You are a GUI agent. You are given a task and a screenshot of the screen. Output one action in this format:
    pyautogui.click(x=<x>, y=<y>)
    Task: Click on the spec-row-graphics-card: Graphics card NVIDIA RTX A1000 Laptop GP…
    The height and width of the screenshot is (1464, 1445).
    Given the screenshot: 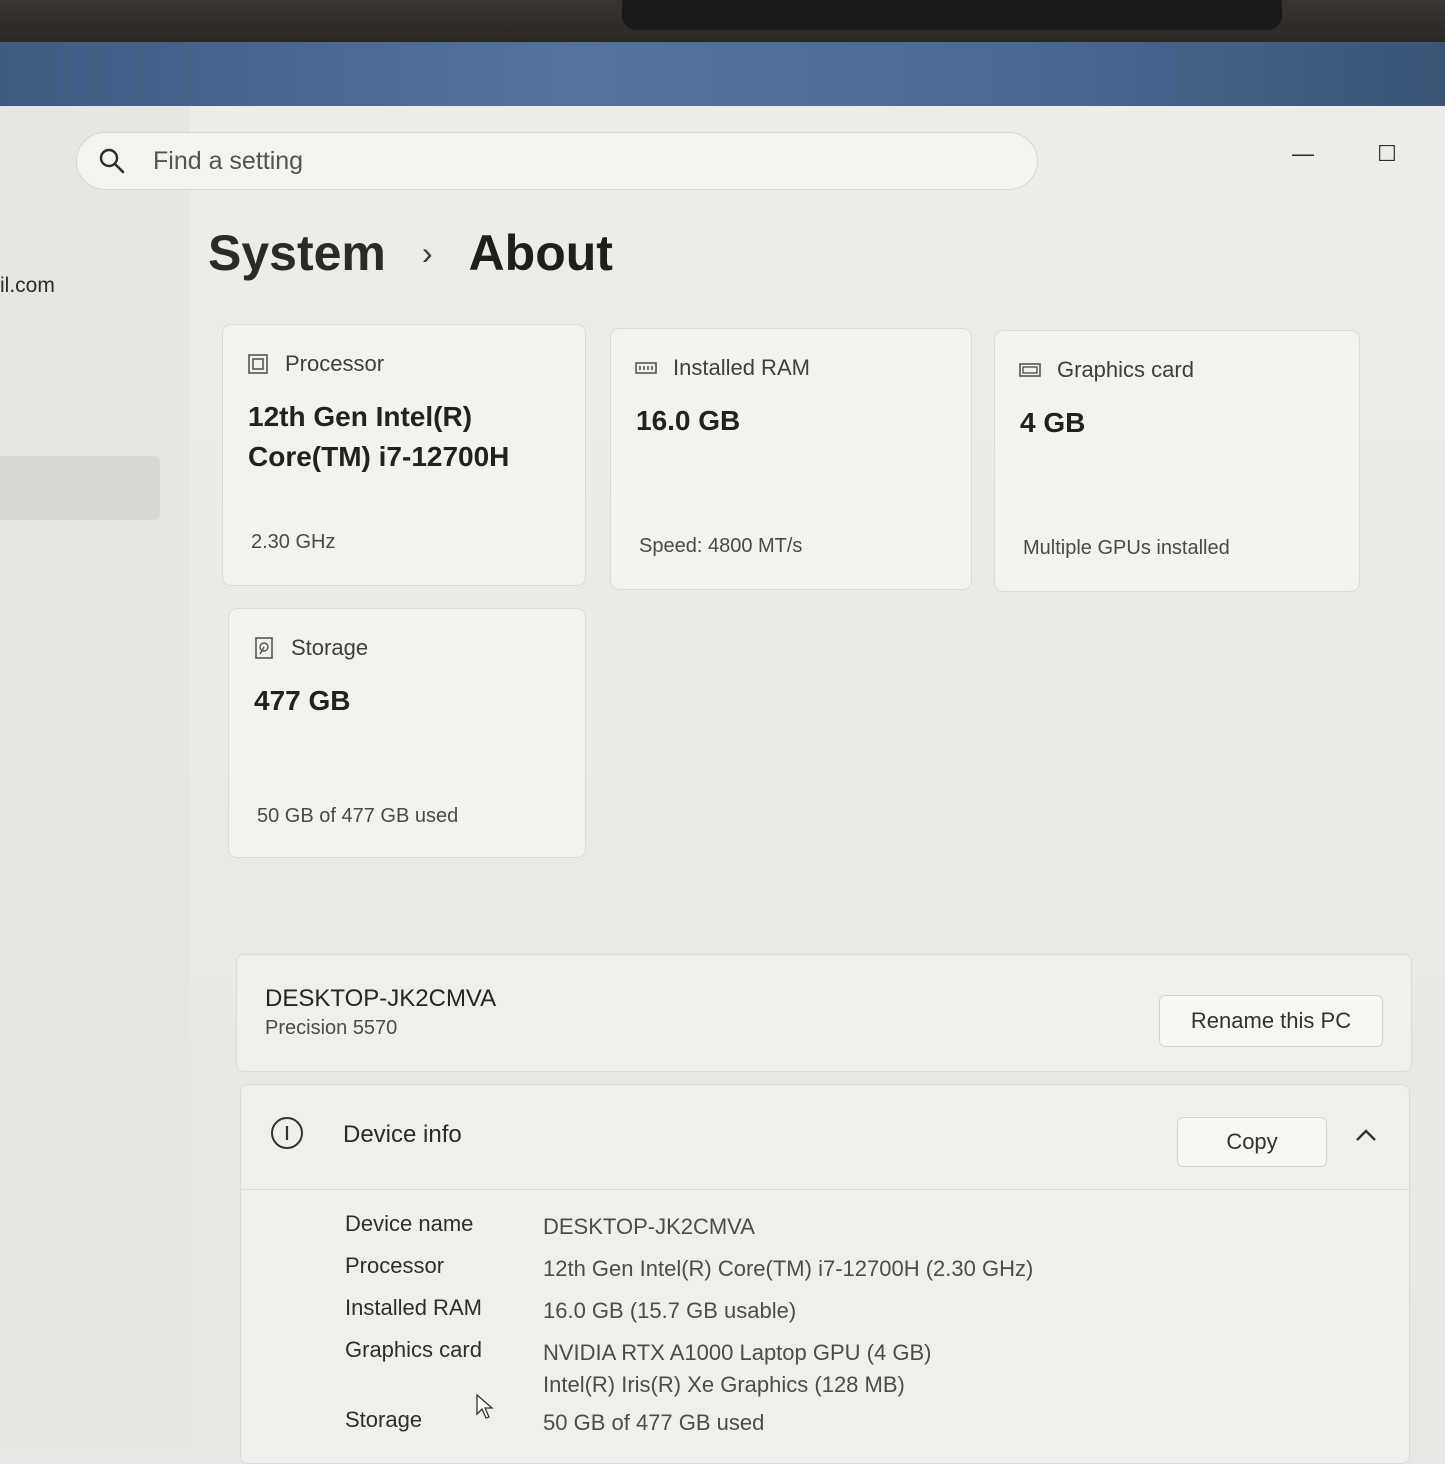 What is the action you would take?
    pyautogui.click(x=638, y=1369)
    